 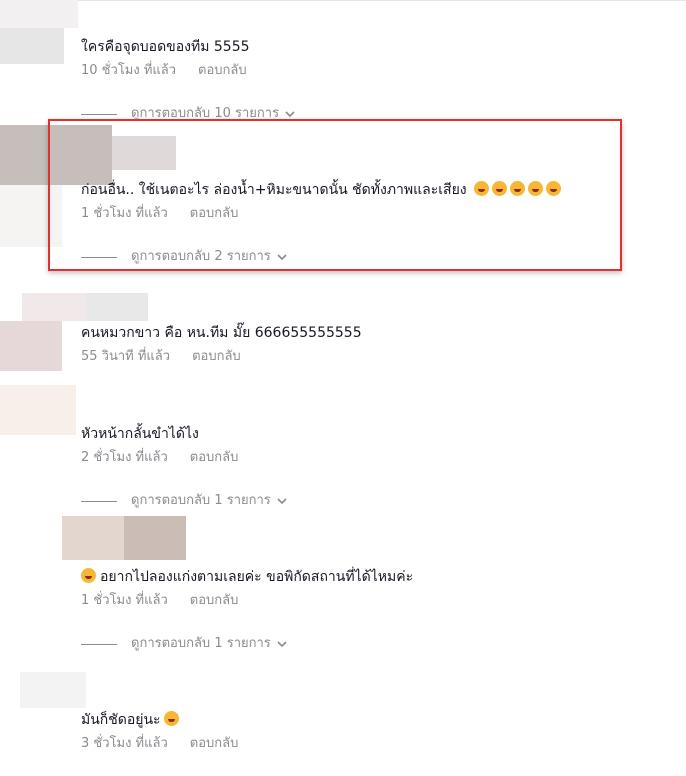 What do you see at coordinates (221, 333) in the screenshot?
I see `comment-text: คนหมวกขาว คือ หน.ทีม มั๊ย 666655555555` at bounding box center [221, 333].